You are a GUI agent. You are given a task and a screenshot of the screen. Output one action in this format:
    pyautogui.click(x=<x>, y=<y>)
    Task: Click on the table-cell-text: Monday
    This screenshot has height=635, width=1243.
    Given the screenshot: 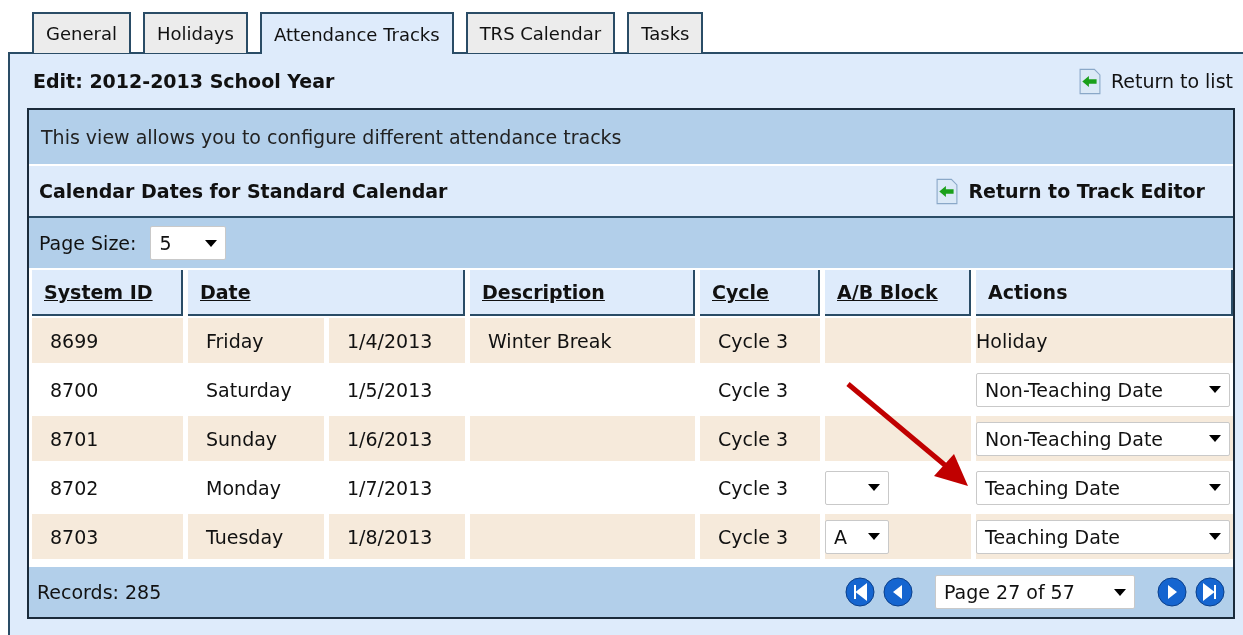 What is the action you would take?
    pyautogui.click(x=243, y=488)
    